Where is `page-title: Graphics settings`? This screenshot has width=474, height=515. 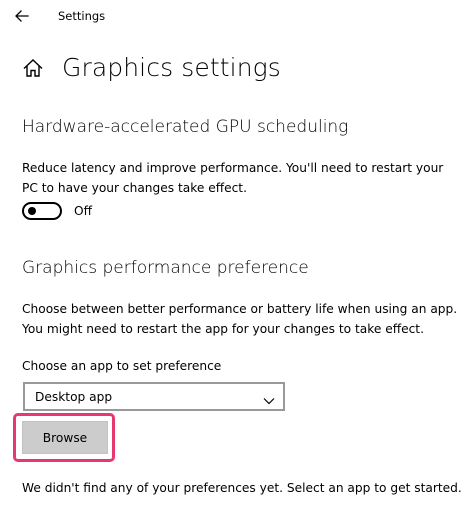 page-title: Graphics settings is located at coordinates (171, 67).